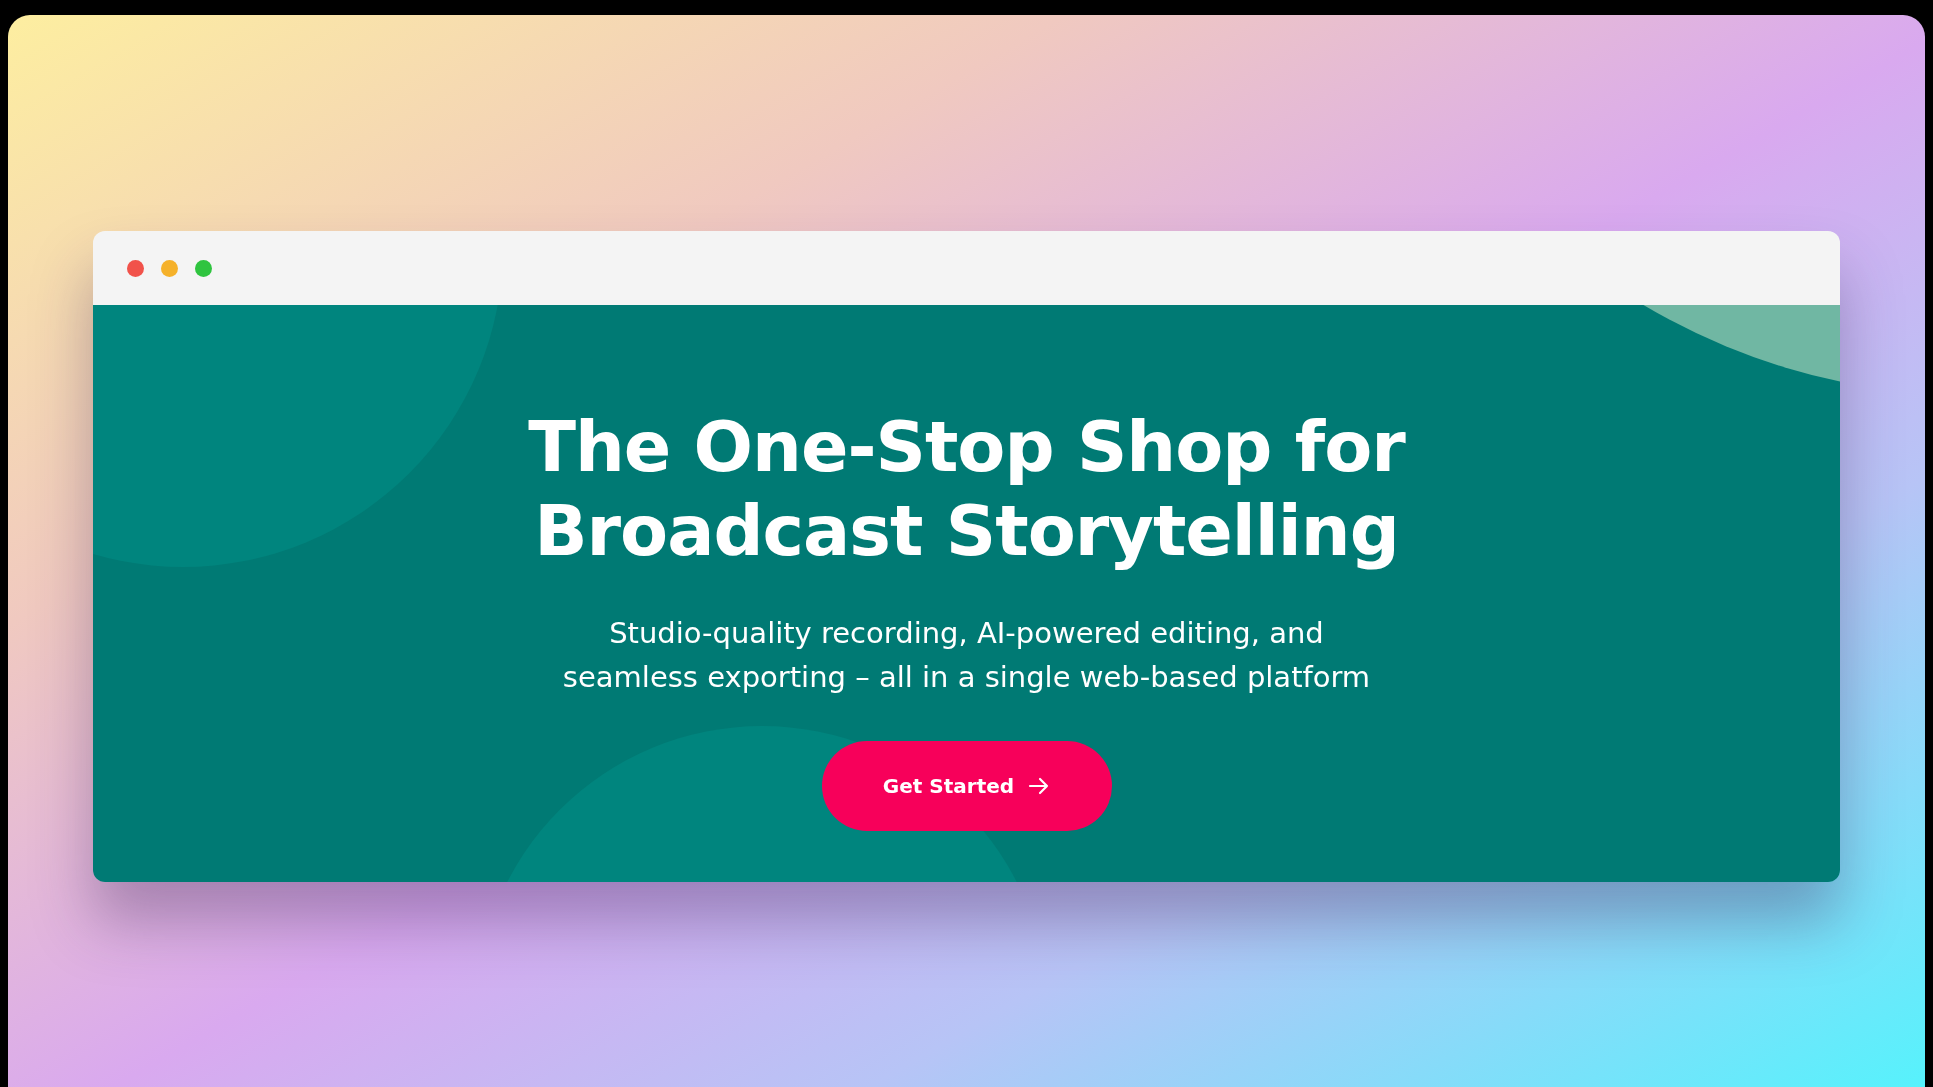 This screenshot has height=1087, width=1933. I want to click on close-dot-icon, so click(135, 268).